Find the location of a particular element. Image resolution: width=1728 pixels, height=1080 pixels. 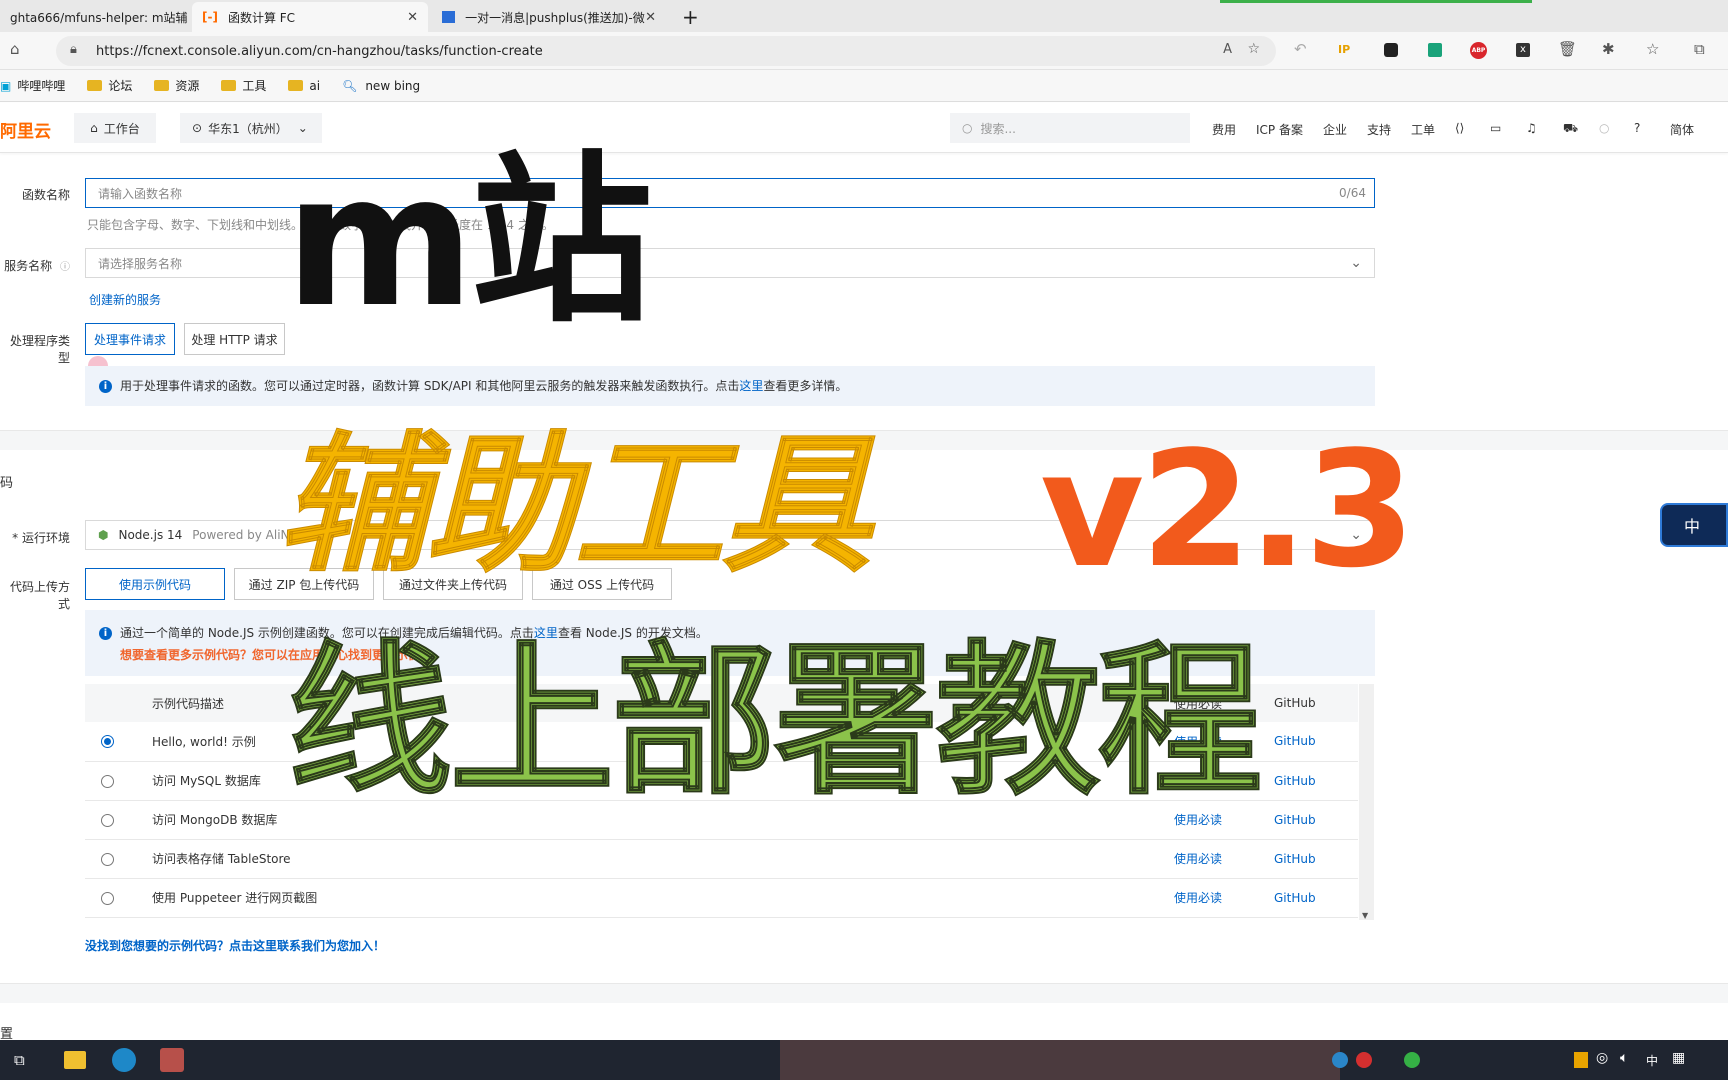

row-desc: 访问表格存储 TableStore is located at coordinates (662, 859).